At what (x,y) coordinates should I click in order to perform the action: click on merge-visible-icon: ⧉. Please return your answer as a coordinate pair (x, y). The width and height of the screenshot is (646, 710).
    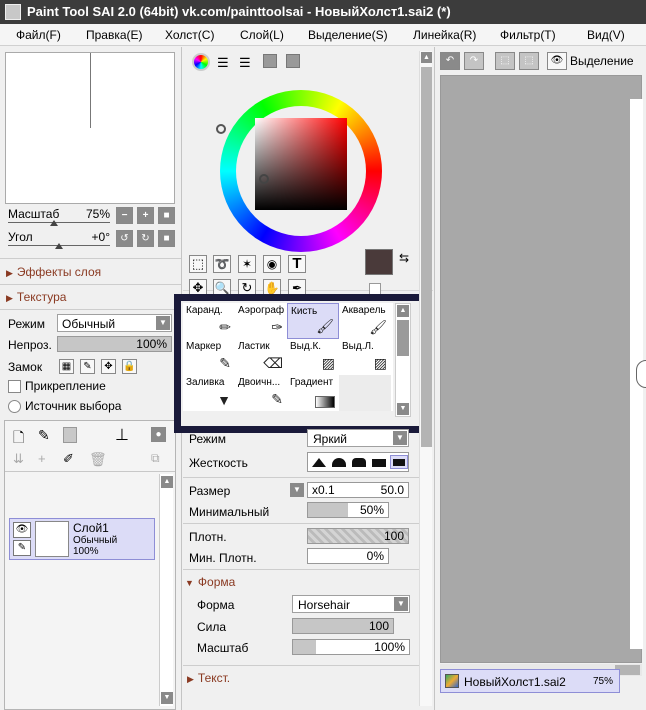
    Looking at the image, I should click on (155, 458).